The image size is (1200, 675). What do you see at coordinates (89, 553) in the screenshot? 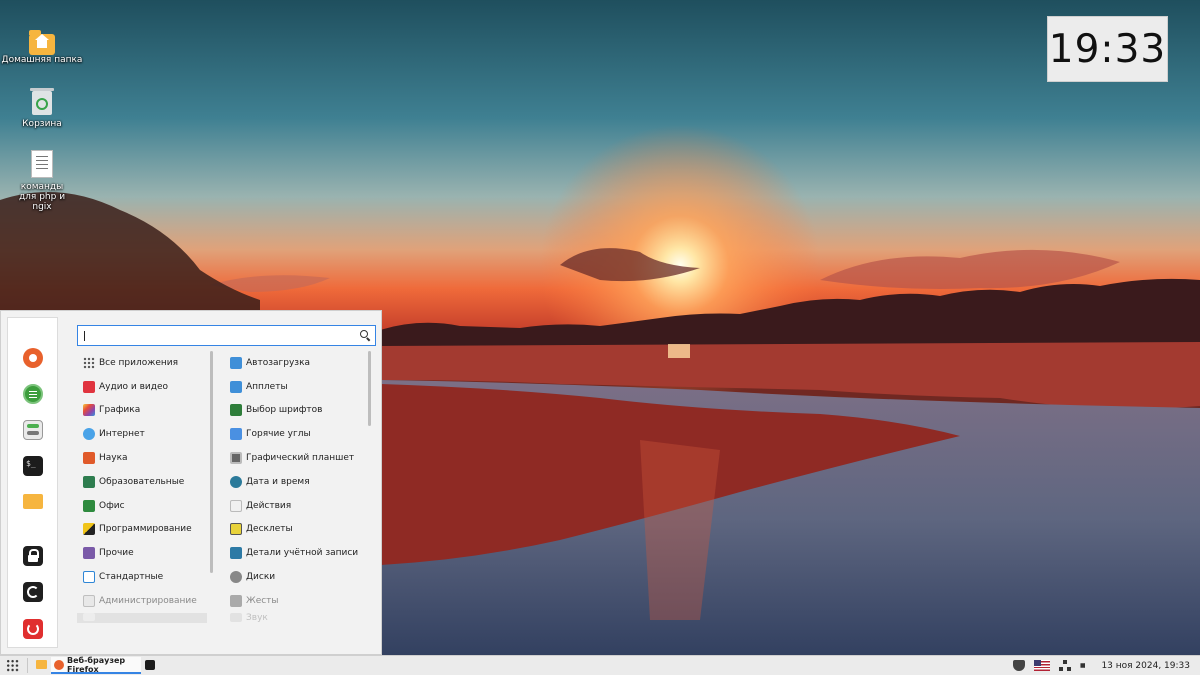
I see `other-icon` at bounding box center [89, 553].